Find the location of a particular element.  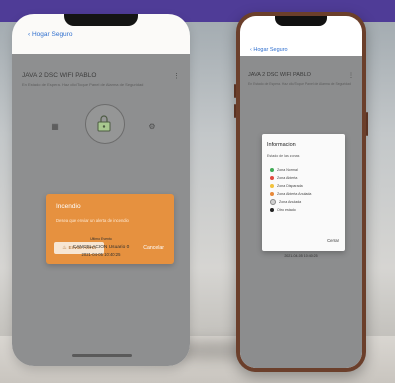

zone-label: Zona Anulada is located at coordinates (290, 202).